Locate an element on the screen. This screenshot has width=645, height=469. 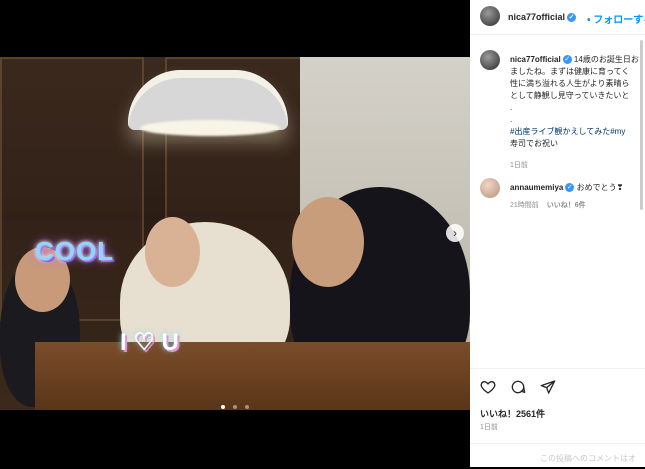
caption-time: 1日前 is located at coordinates (519, 165).